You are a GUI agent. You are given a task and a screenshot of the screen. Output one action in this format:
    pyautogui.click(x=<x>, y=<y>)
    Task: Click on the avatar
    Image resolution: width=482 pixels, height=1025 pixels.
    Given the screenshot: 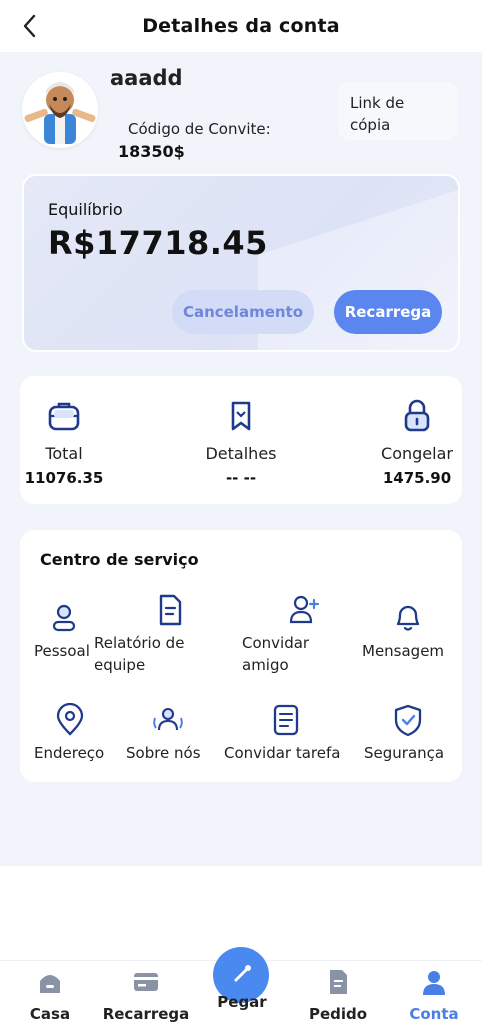 What is the action you would take?
    pyautogui.click(x=60, y=110)
    